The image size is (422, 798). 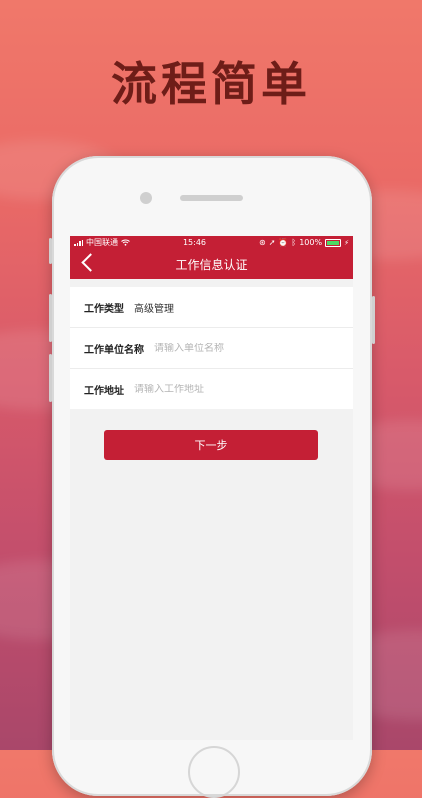 I want to click on volume-up-button, so click(x=50, y=318).